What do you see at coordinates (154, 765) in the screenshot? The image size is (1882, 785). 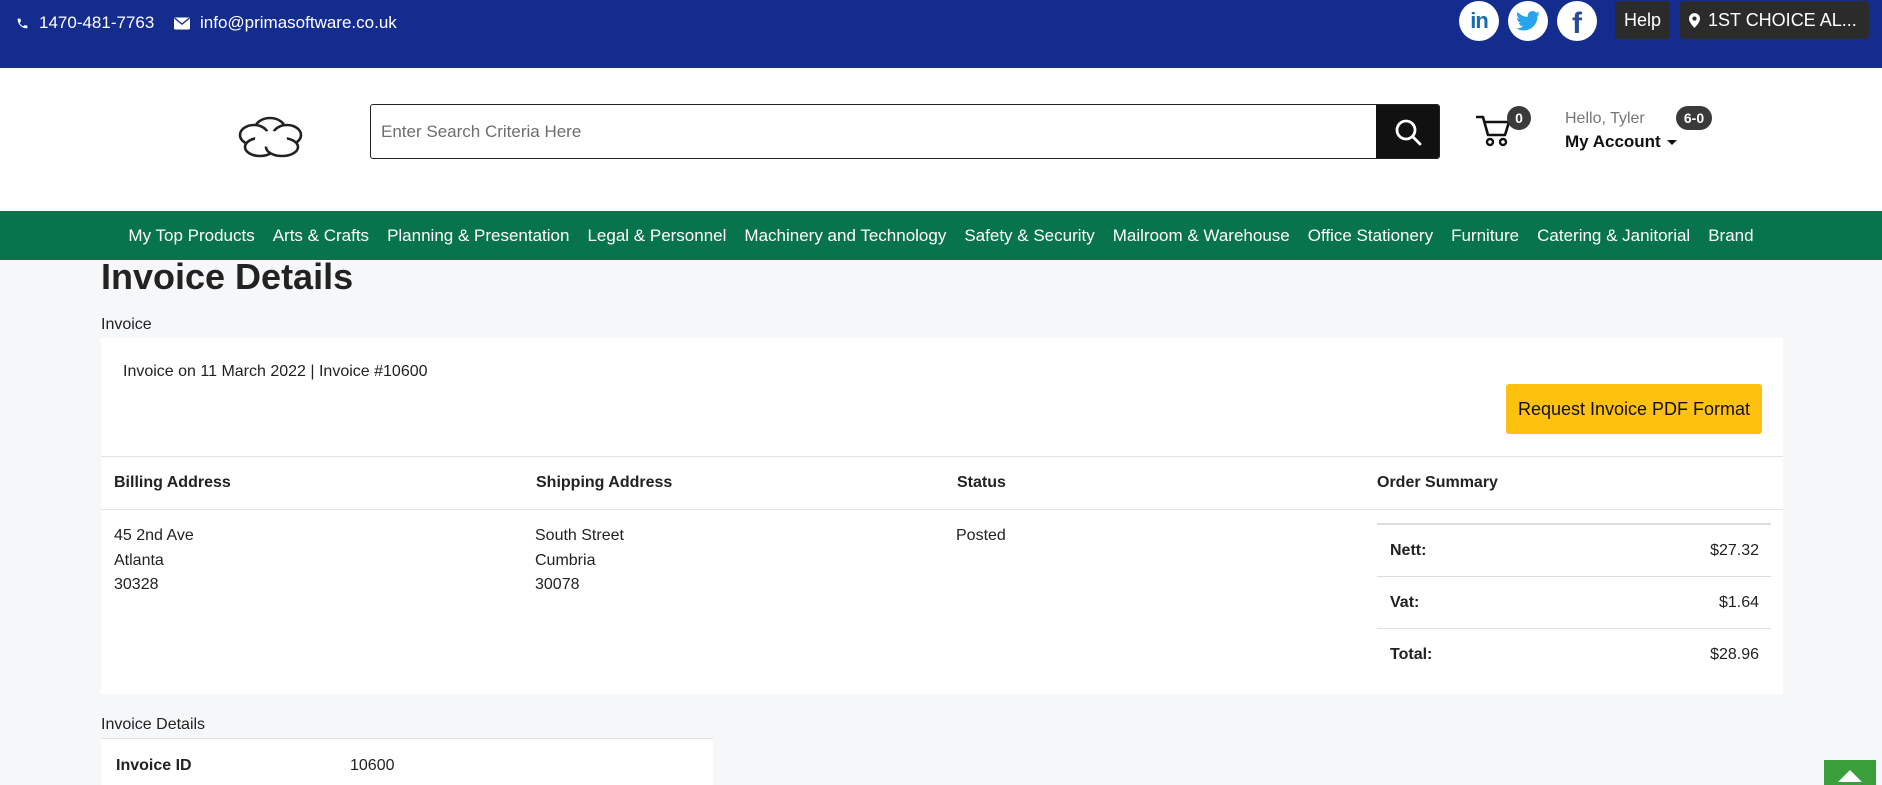 I see `invoice-id-label: Invoice ID` at bounding box center [154, 765].